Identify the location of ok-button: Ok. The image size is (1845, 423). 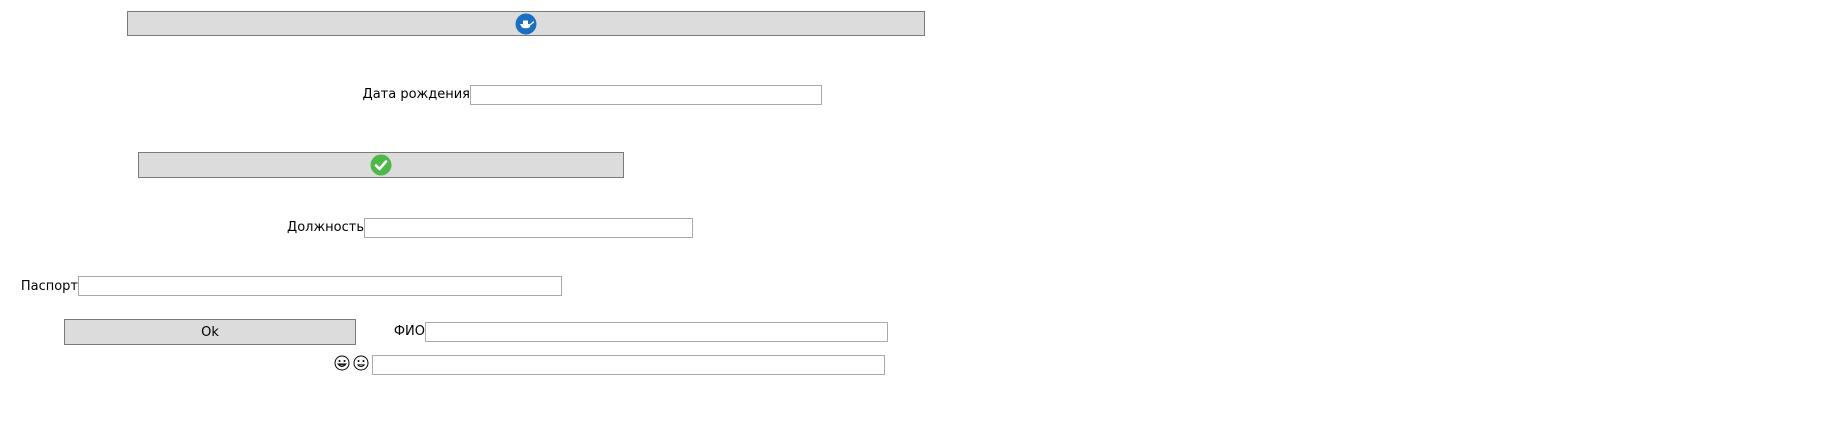
(210, 332).